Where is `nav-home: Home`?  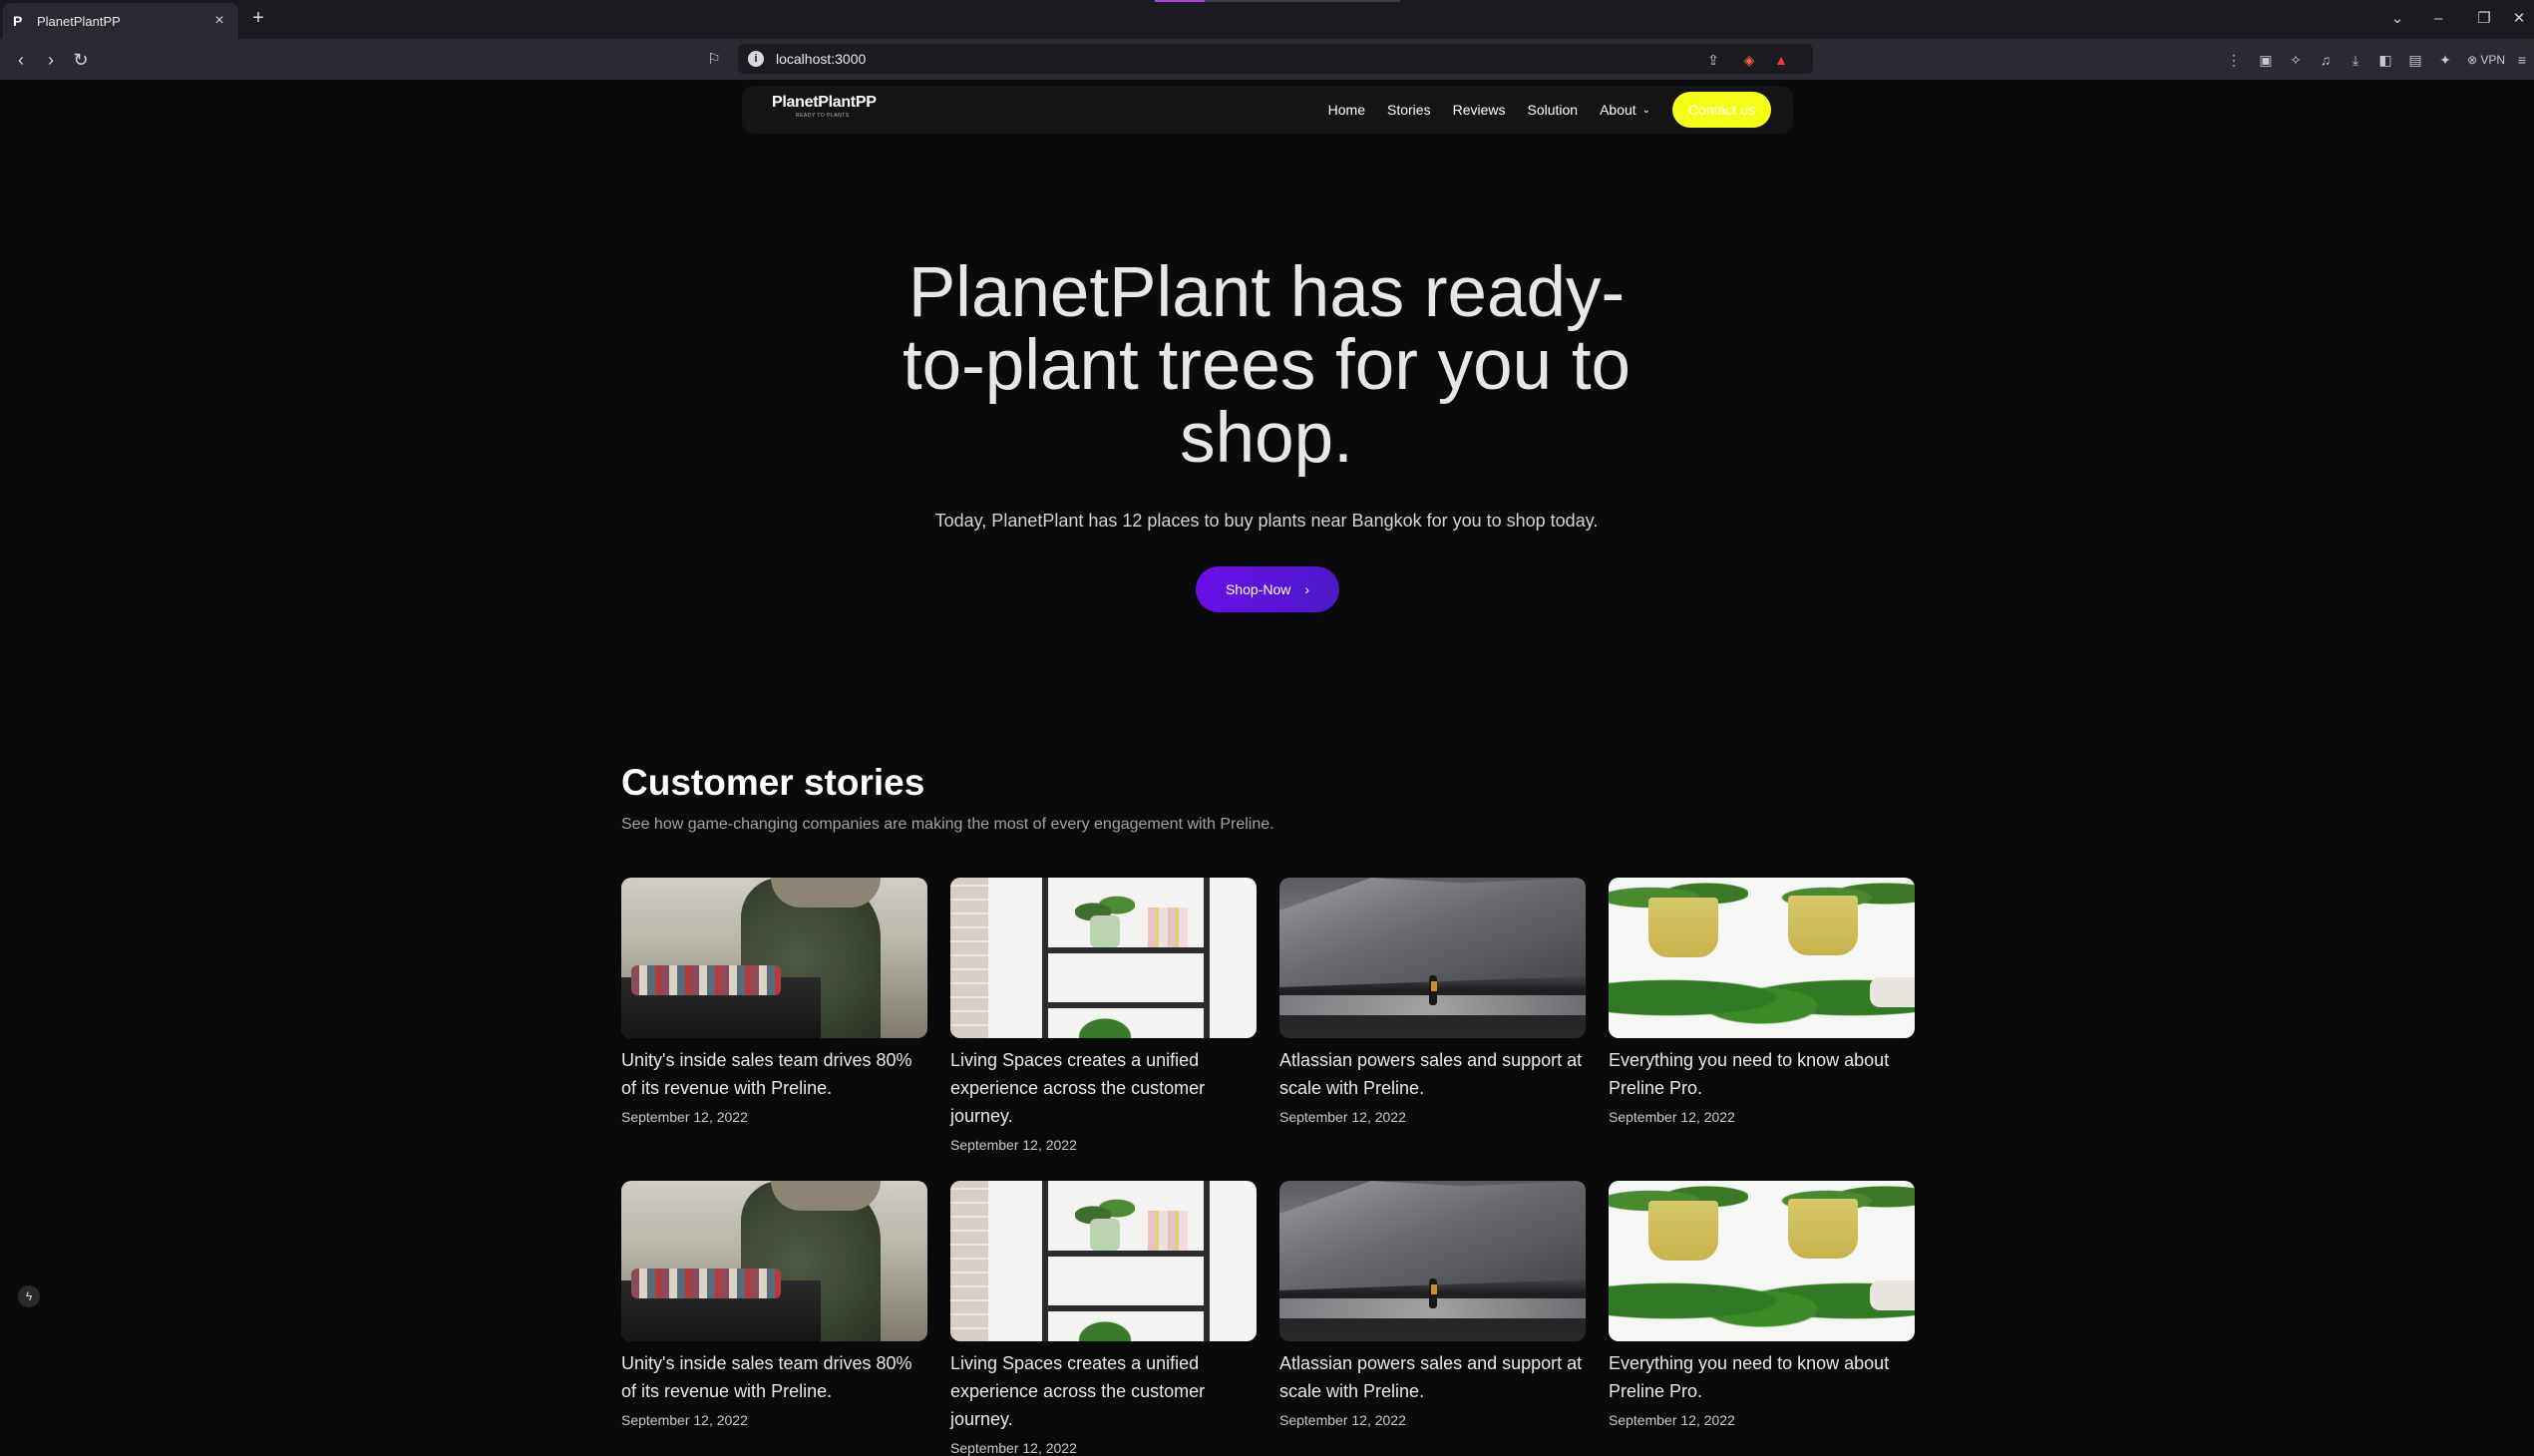 nav-home: Home is located at coordinates (1346, 110).